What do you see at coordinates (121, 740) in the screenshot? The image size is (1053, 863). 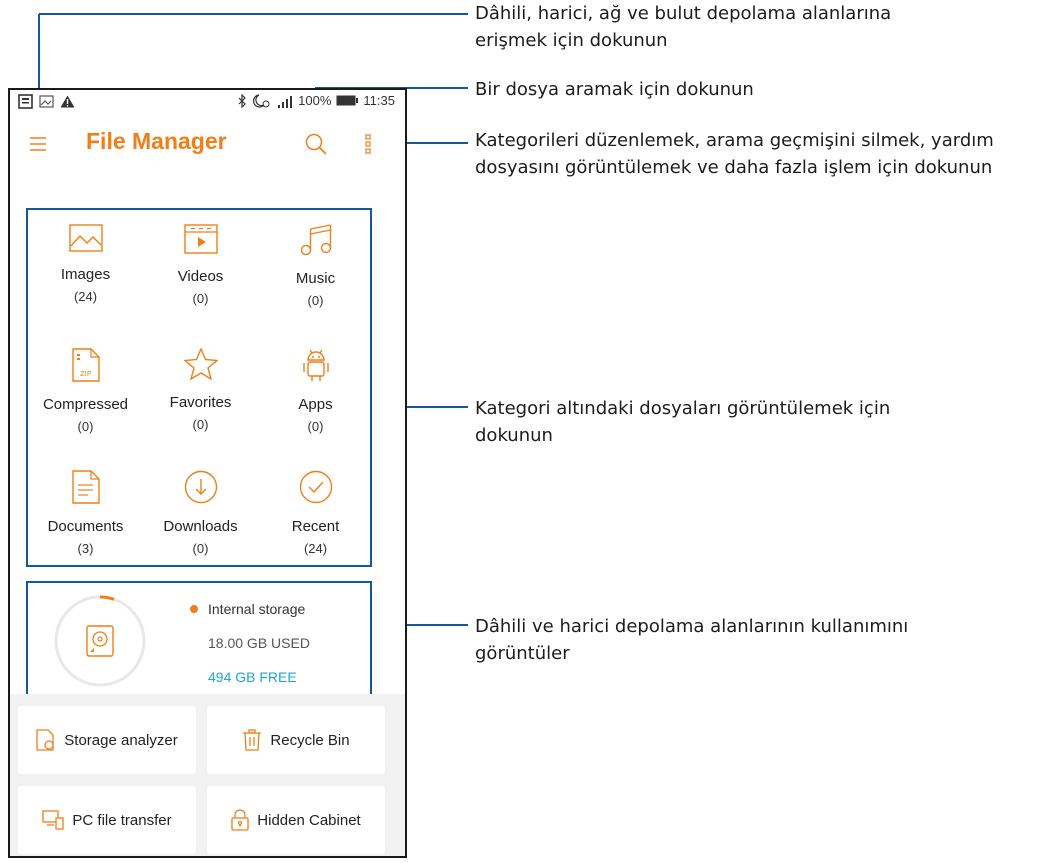 I see `tool-label: Storage analyzer` at bounding box center [121, 740].